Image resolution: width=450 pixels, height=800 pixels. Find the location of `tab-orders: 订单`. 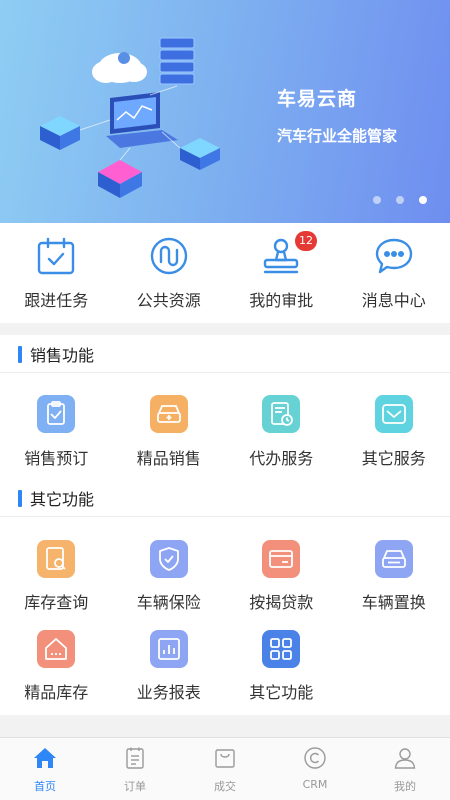

tab-orders: 订单 is located at coordinates (135, 769).